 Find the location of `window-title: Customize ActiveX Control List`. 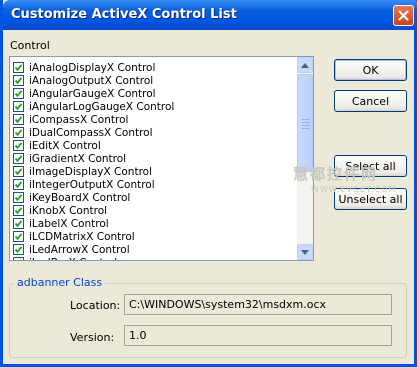

window-title: Customize ActiveX Control List is located at coordinates (124, 14).